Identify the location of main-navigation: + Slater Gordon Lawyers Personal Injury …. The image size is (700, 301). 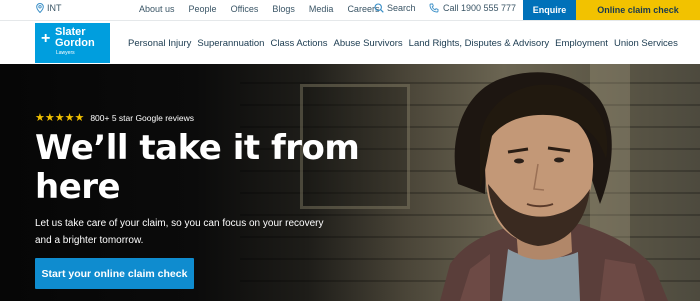
(350, 41).